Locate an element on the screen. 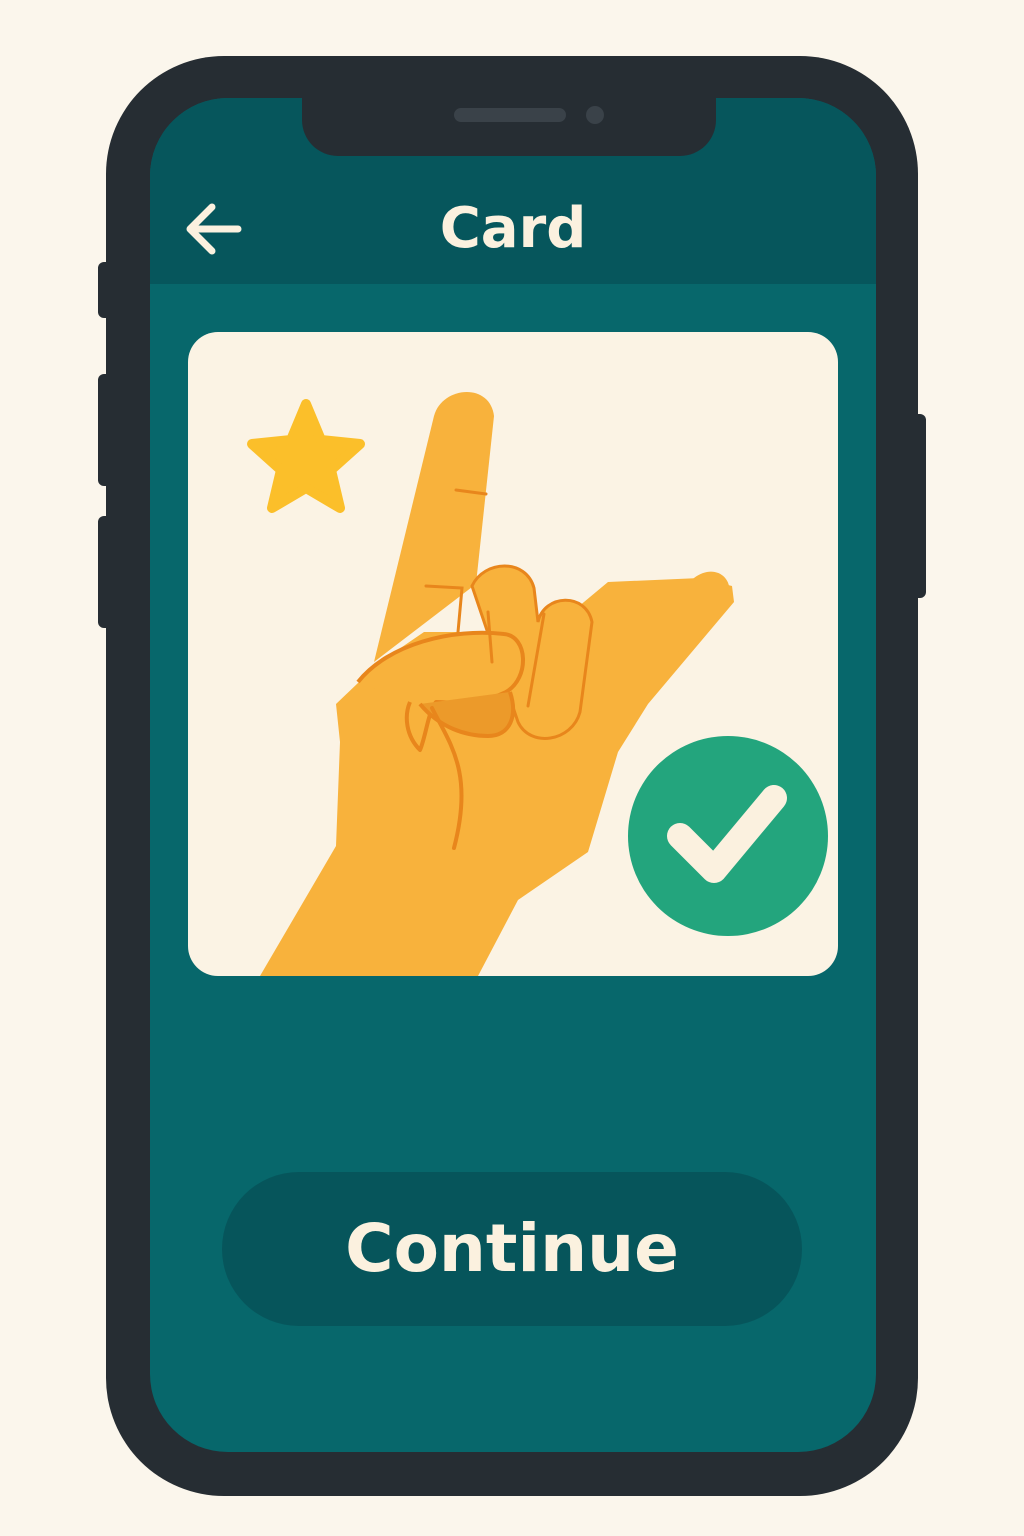  check-circle-icon is located at coordinates (728, 836).